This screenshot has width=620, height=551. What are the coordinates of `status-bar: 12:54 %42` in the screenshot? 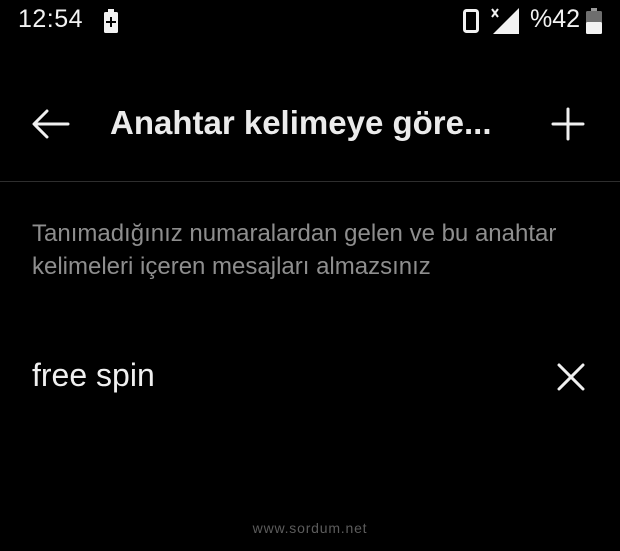 It's located at (310, 21).